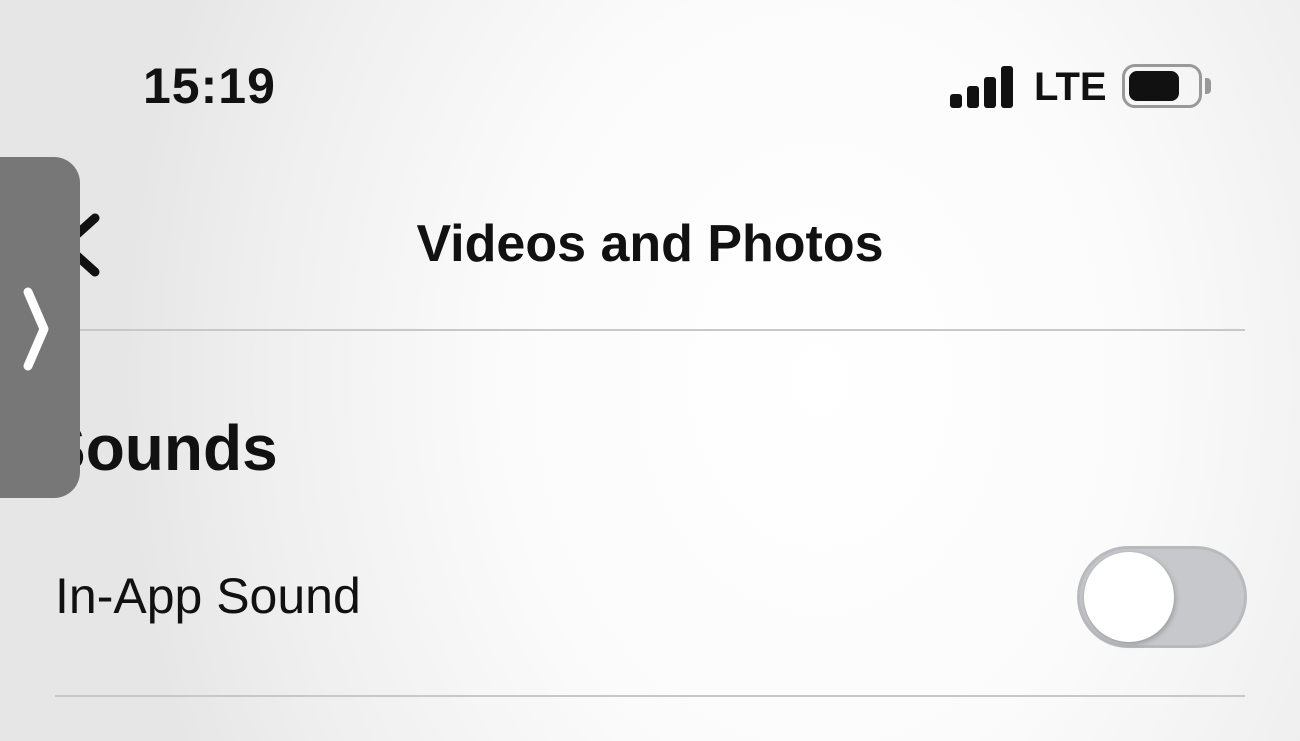 The height and width of the screenshot is (741, 1300). Describe the element at coordinates (209, 86) in the screenshot. I see `status-time: 15:19` at that location.